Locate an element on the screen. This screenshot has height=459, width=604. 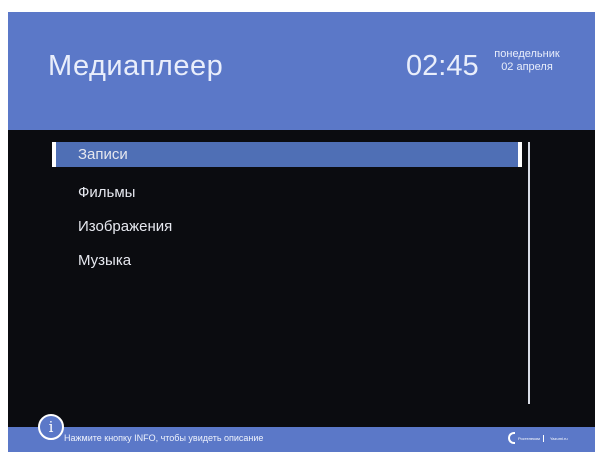
rostelecom-logo-icon is located at coordinates (511, 438).